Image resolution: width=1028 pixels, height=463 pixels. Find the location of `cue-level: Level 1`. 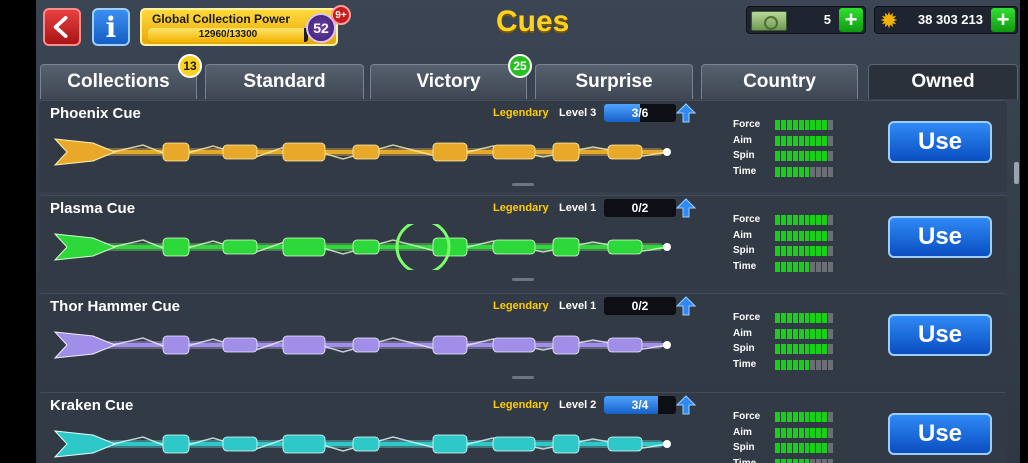

cue-level: Level 1 is located at coordinates (578, 306).